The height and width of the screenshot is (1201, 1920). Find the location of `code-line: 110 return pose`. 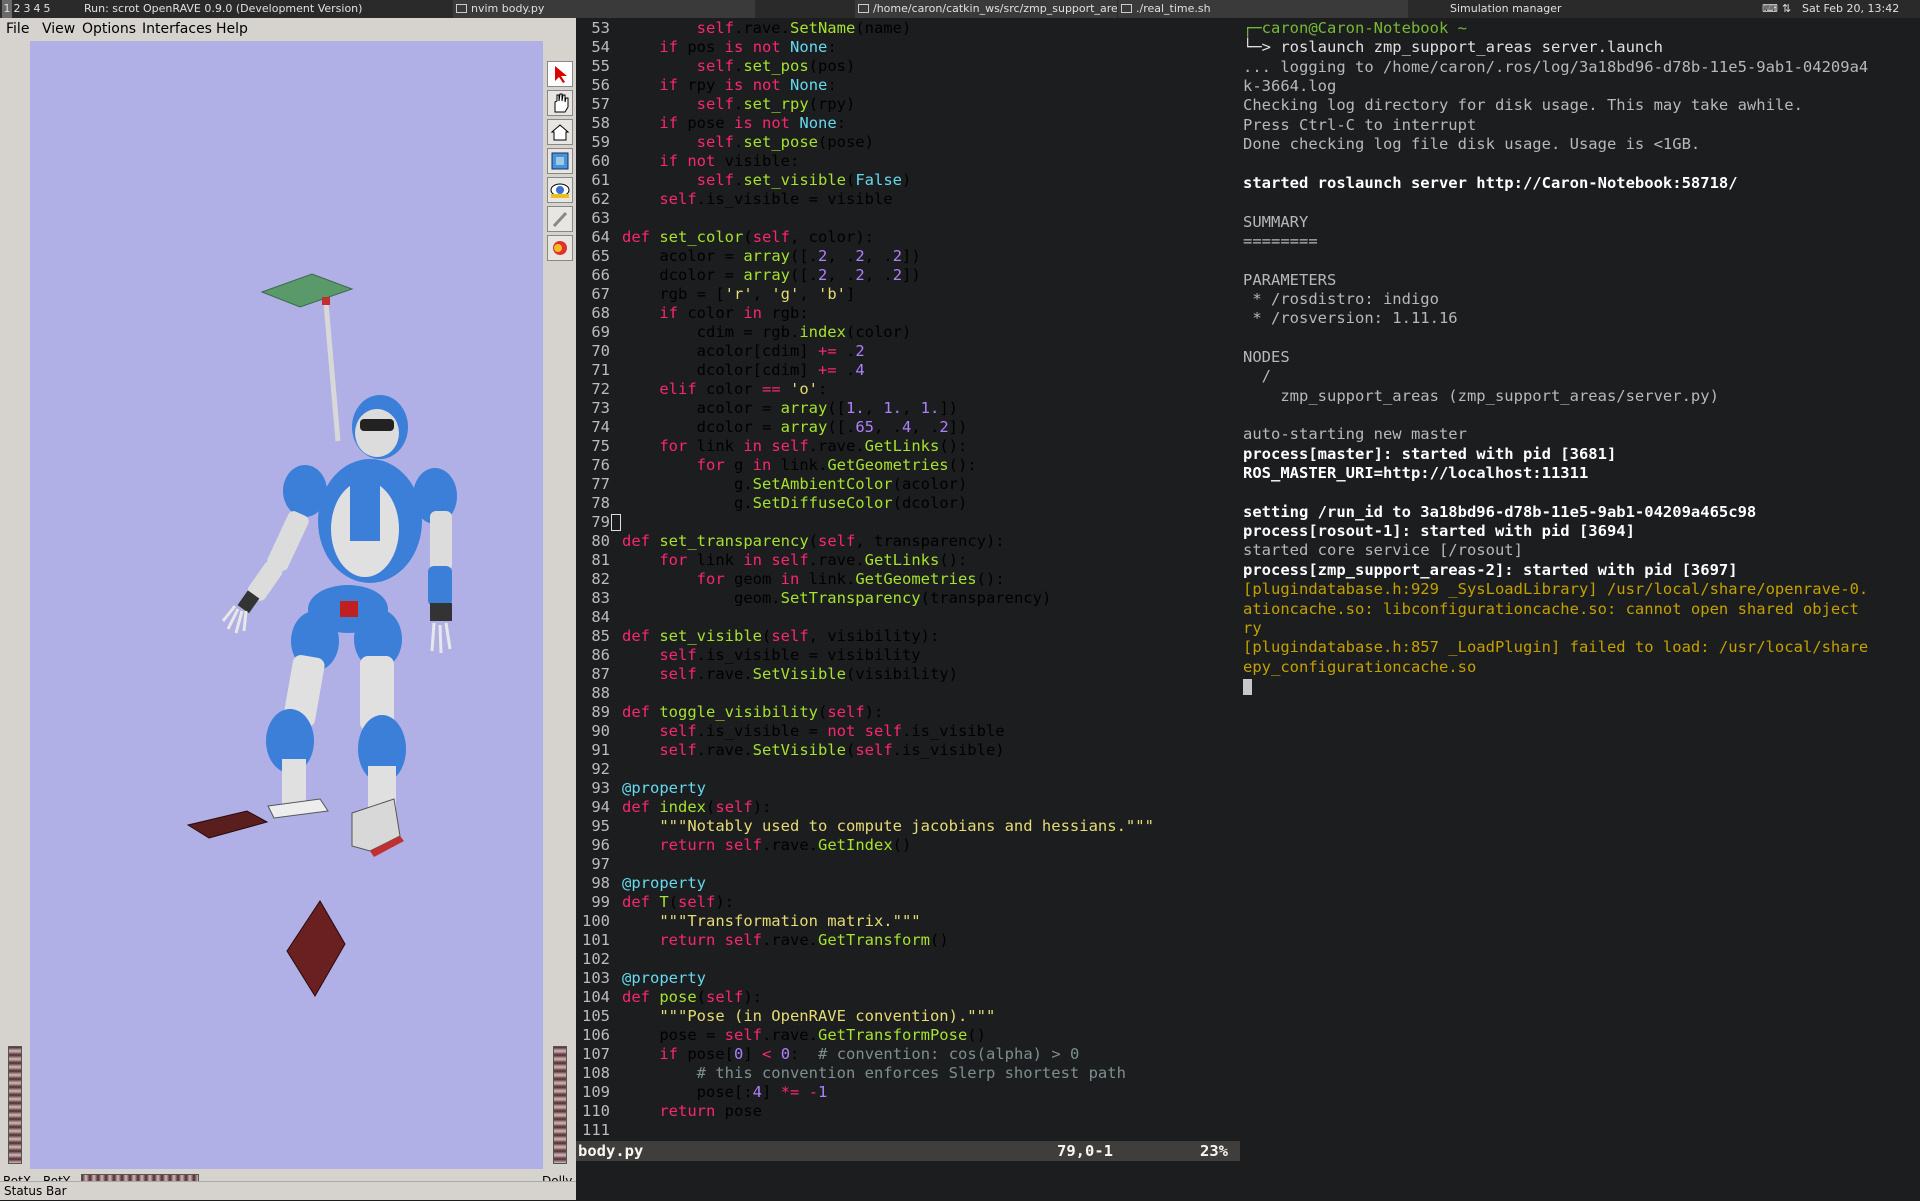

code-line: 110 return pose is located at coordinates (908, 1111).